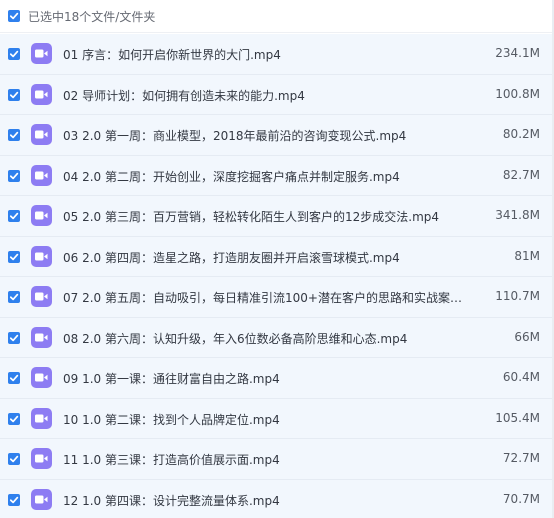 Image resolution: width=554 pixels, height=518 pixels. I want to click on file-size: 110.7M, so click(517, 296).